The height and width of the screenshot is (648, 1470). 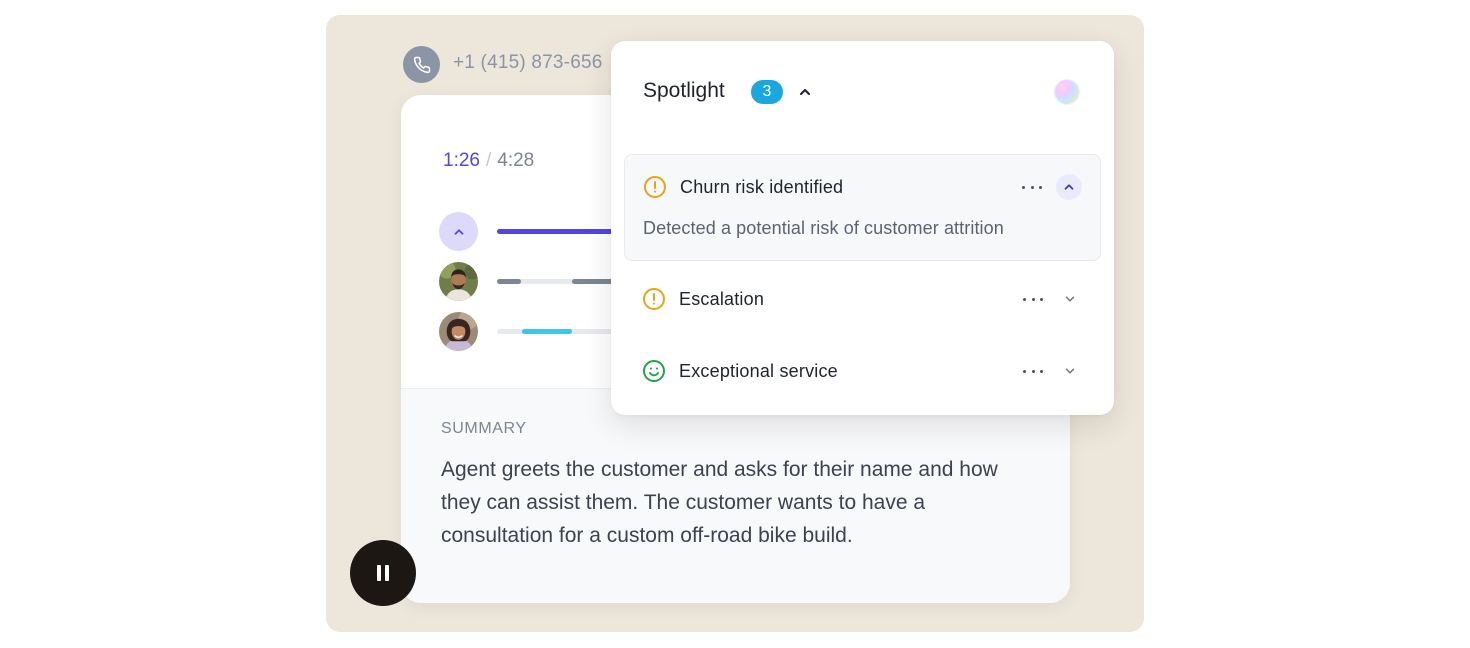 What do you see at coordinates (654, 371) in the screenshot?
I see `smile-icon` at bounding box center [654, 371].